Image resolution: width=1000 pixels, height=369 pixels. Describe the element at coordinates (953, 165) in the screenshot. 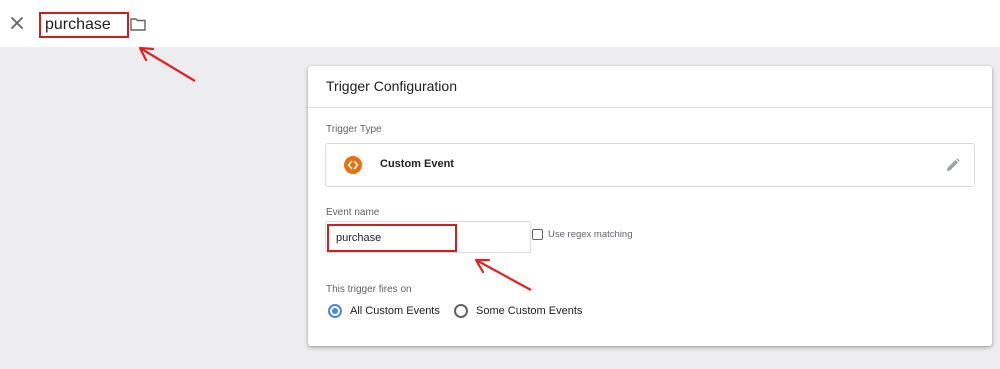

I see `pencil-icon` at that location.